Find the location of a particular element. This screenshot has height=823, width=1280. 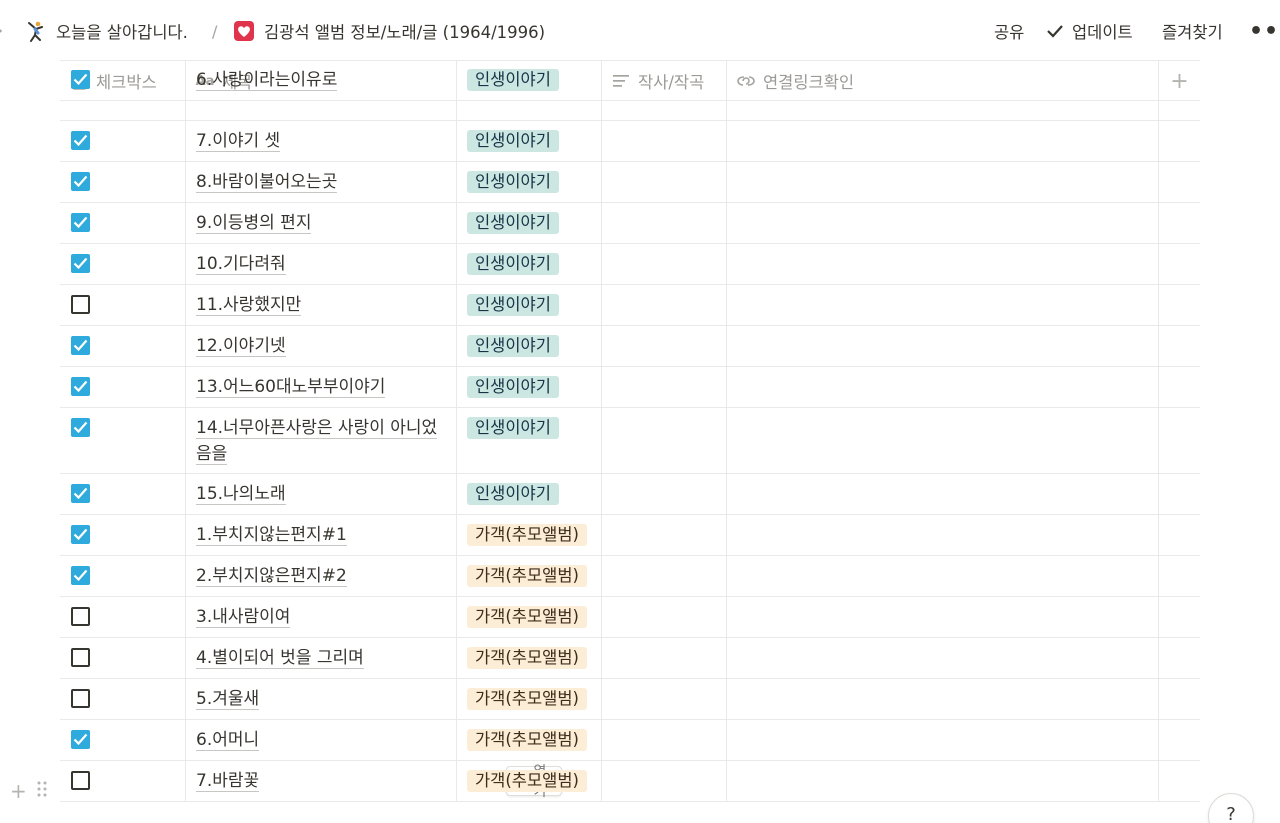

title-cell: 3.내사람이여 is located at coordinates (321, 617).